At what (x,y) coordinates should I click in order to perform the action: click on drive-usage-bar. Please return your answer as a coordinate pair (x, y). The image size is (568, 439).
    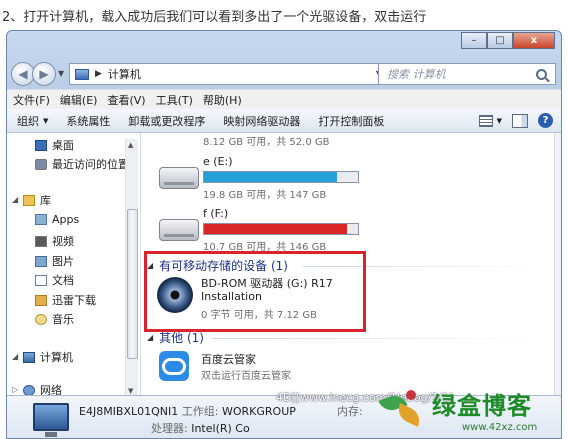
    Looking at the image, I should click on (281, 229).